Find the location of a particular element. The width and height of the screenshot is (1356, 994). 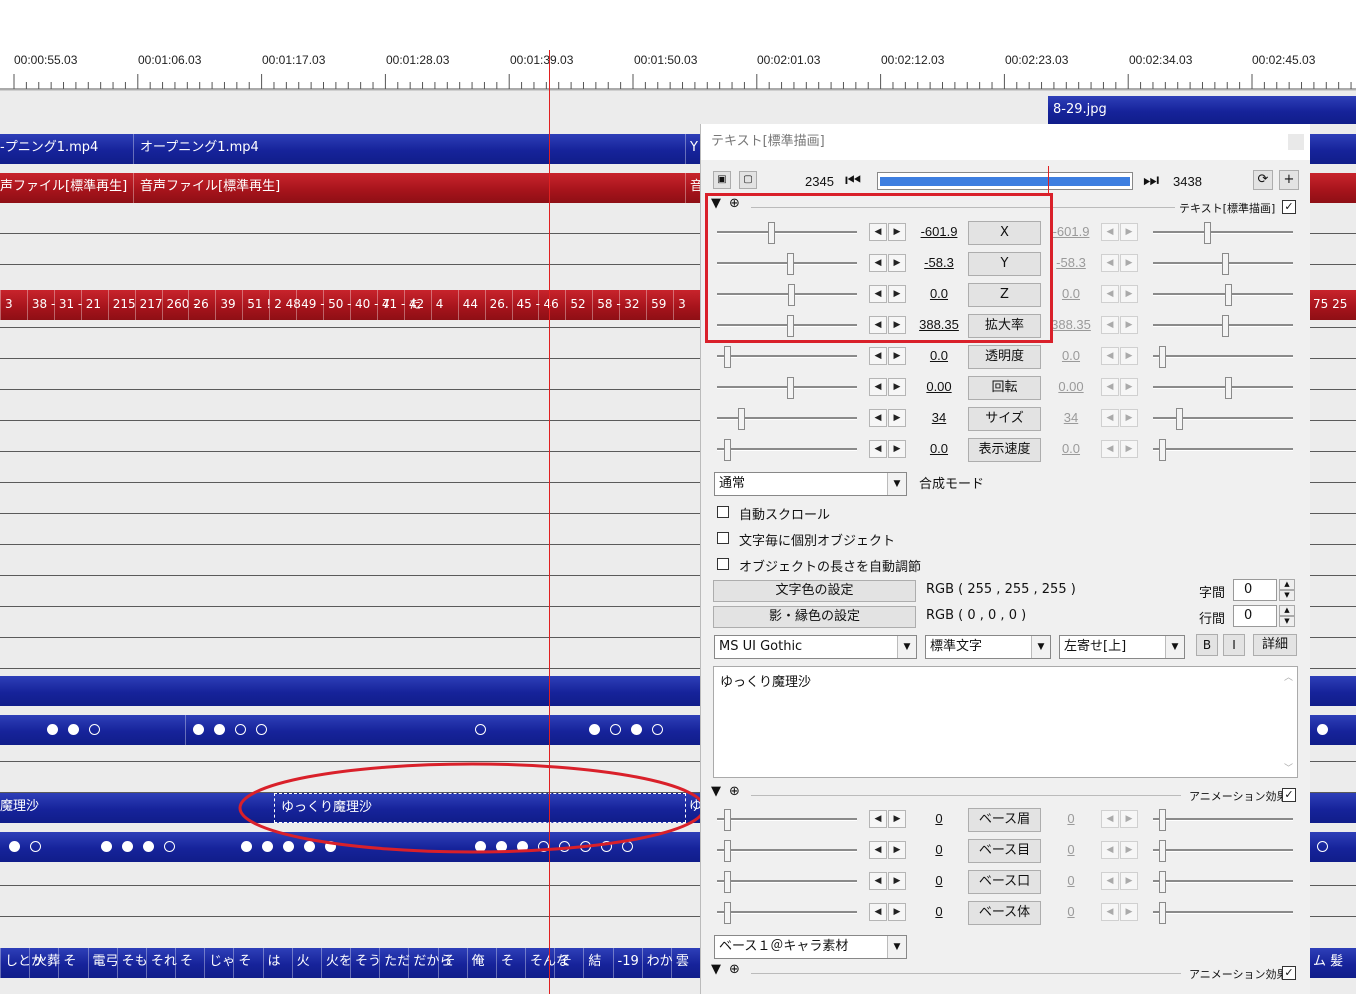

subtitle-clip: 38 - is located at coordinates (40, 305).